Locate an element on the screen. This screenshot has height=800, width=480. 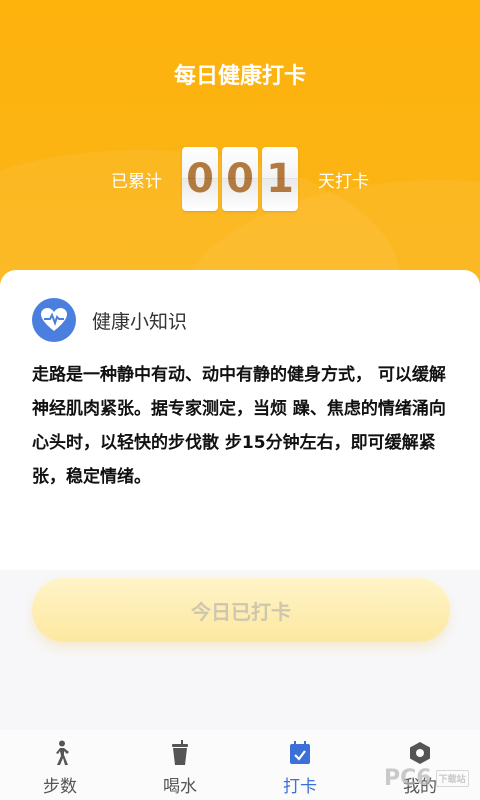
streak-prefix: 已累计 is located at coordinates (136, 181).